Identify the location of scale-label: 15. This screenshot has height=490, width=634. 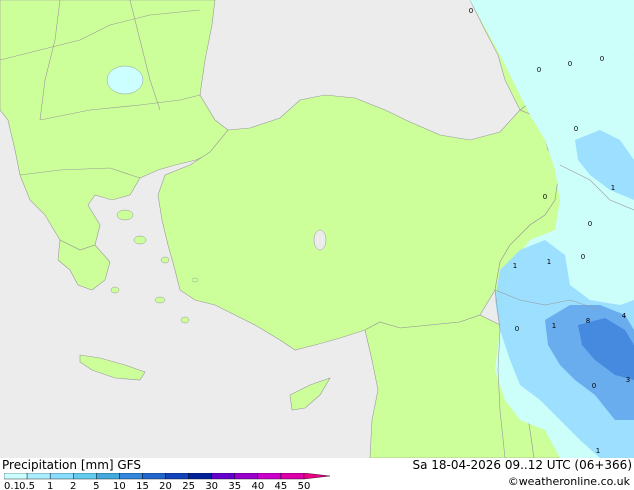
(142, 485).